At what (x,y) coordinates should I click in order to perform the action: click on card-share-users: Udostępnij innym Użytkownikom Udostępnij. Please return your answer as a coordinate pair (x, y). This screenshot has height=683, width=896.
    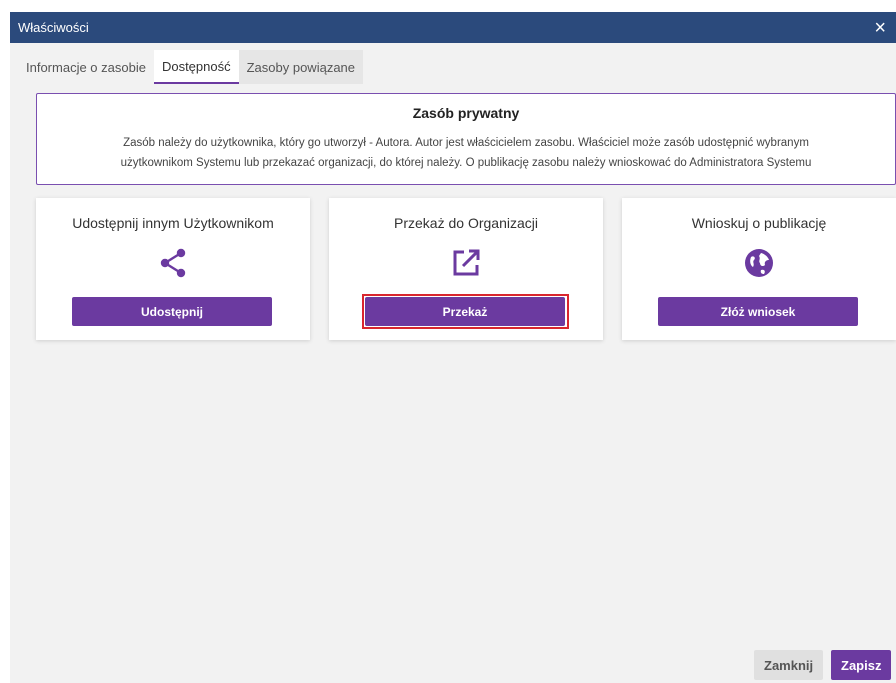
    Looking at the image, I should click on (173, 269).